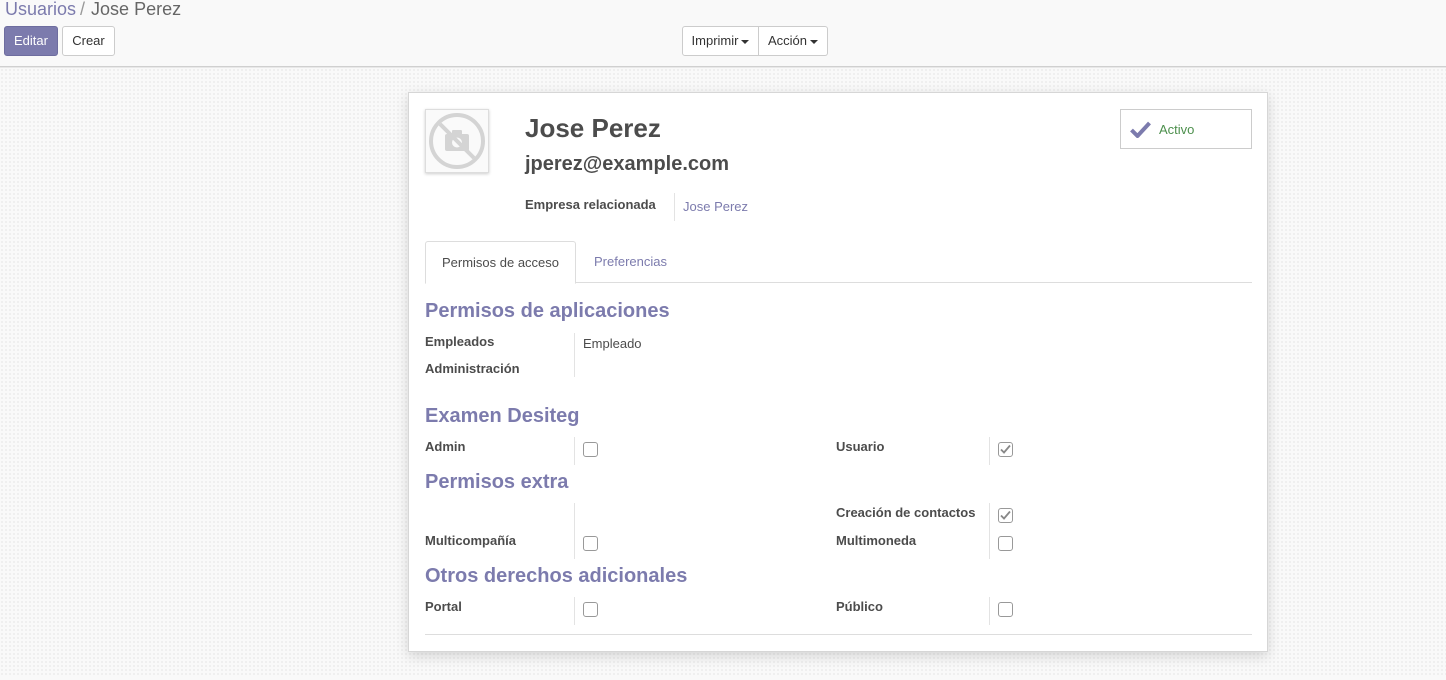 The width and height of the screenshot is (1446, 680). I want to click on user-name: Jose Perez, so click(593, 128).